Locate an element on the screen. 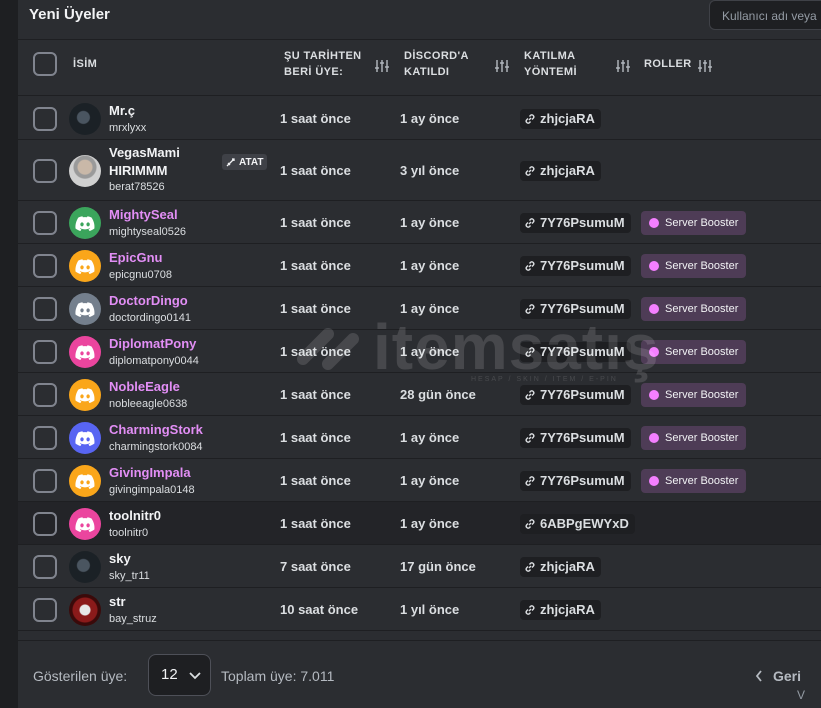 This screenshot has width=821, height=708. page-size-select: 12 is located at coordinates (179, 675).